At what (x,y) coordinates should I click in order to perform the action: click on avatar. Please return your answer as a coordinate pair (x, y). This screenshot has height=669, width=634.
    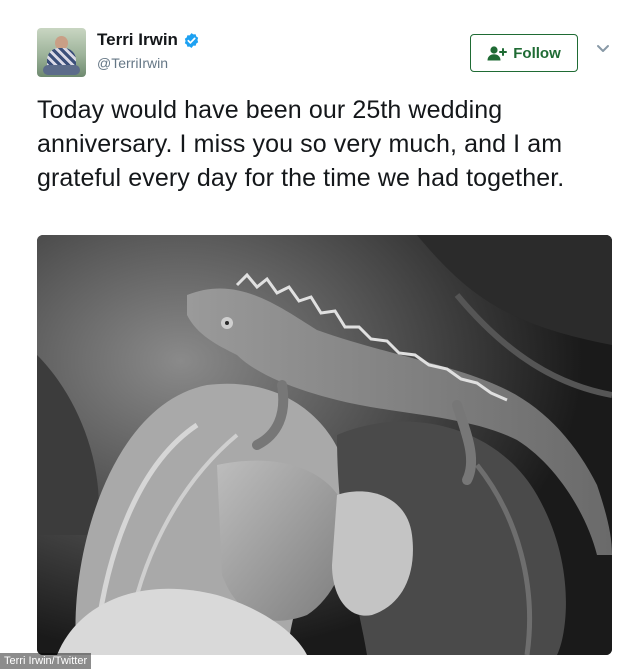
    Looking at the image, I should click on (61, 52).